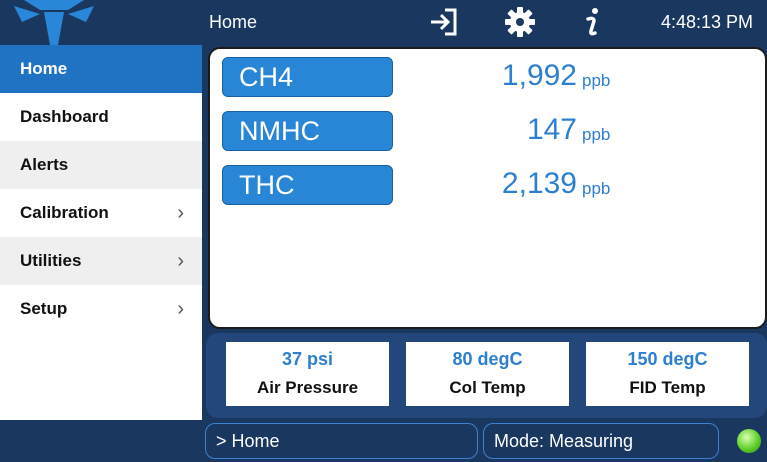 Image resolution: width=767 pixels, height=462 pixels. I want to click on status-value: 37 psi, so click(307, 359).